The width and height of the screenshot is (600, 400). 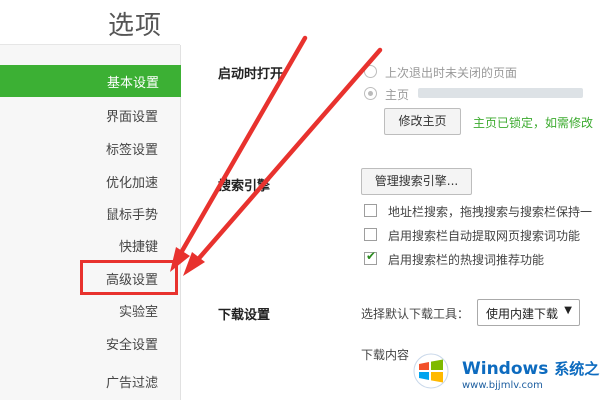 What do you see at coordinates (505, 369) in the screenshot?
I see `watermark-title-en: Windows` at bounding box center [505, 369].